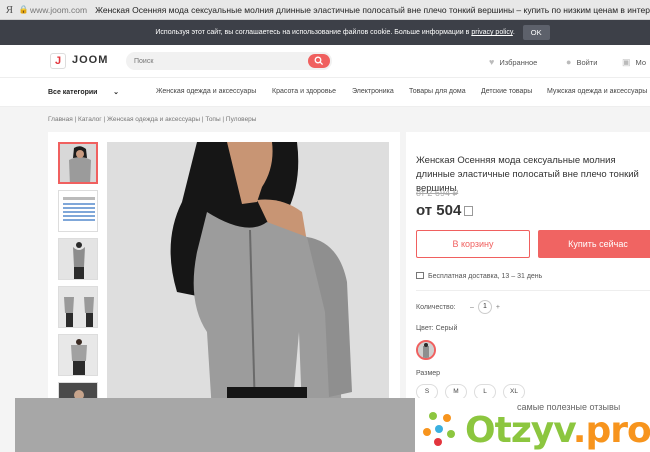 Image resolution: width=650 pixels, height=452 pixels. What do you see at coordinates (420, 275) in the screenshot?
I see `calendar-icon` at bounding box center [420, 275].